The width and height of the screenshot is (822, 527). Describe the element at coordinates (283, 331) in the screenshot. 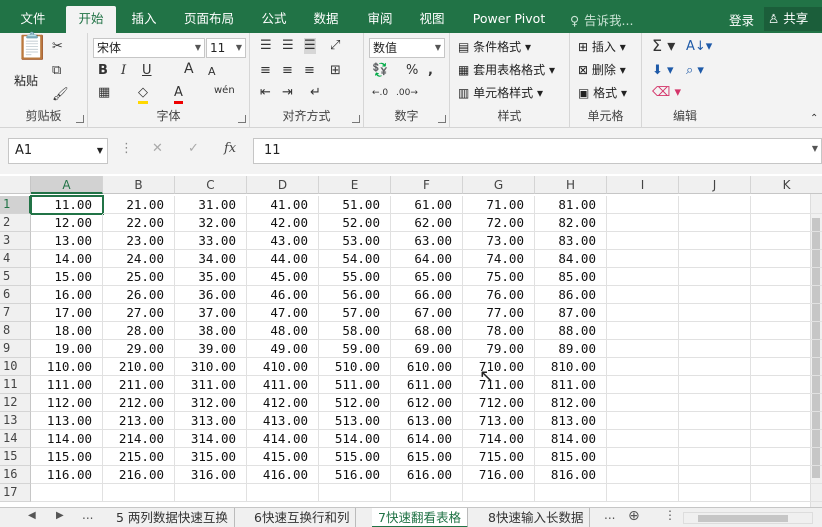

I see `grid-cell: 48.00` at that location.